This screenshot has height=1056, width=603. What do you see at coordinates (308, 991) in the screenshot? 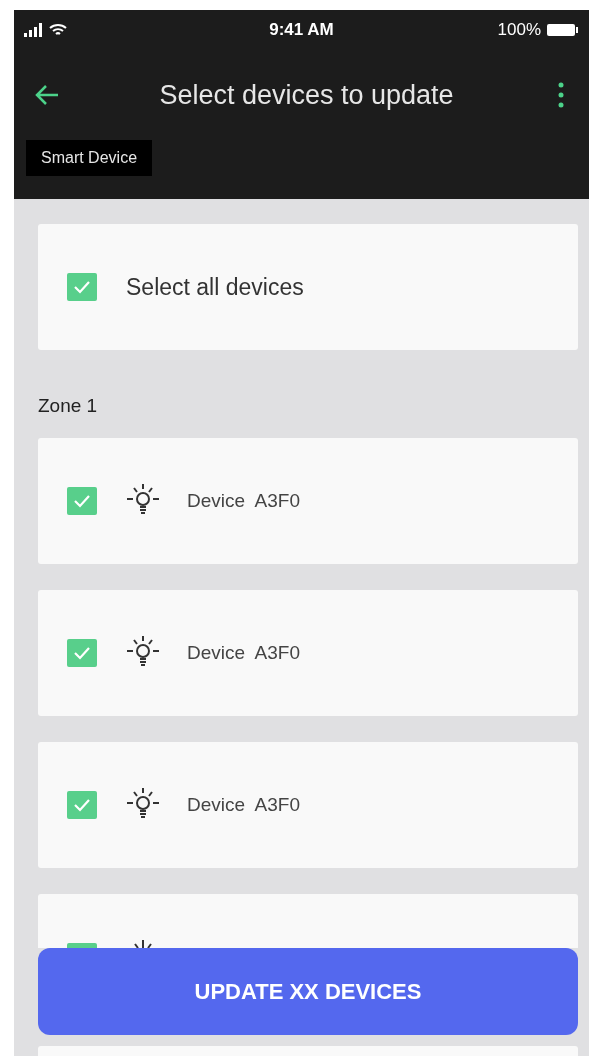
I see `update-devices-button: UPDATE XX DEVICES` at bounding box center [308, 991].